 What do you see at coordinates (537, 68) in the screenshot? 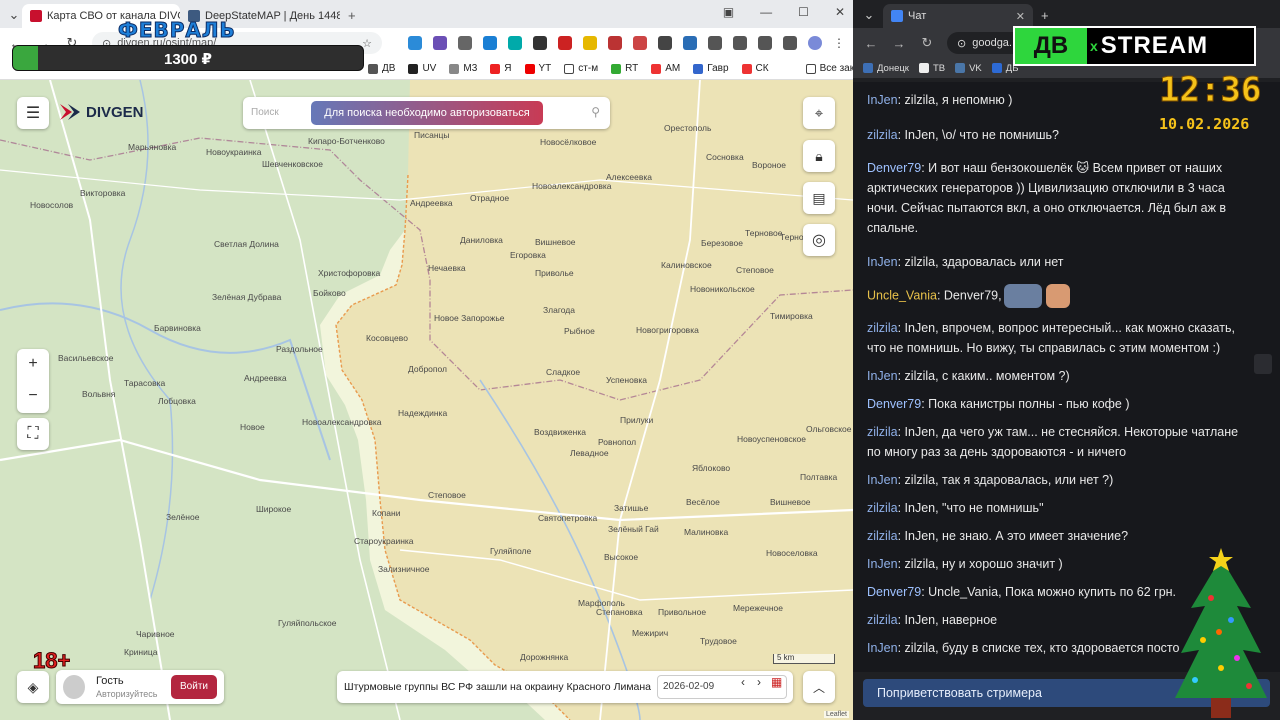
I see `bookmark-item: YT` at bounding box center [537, 68].